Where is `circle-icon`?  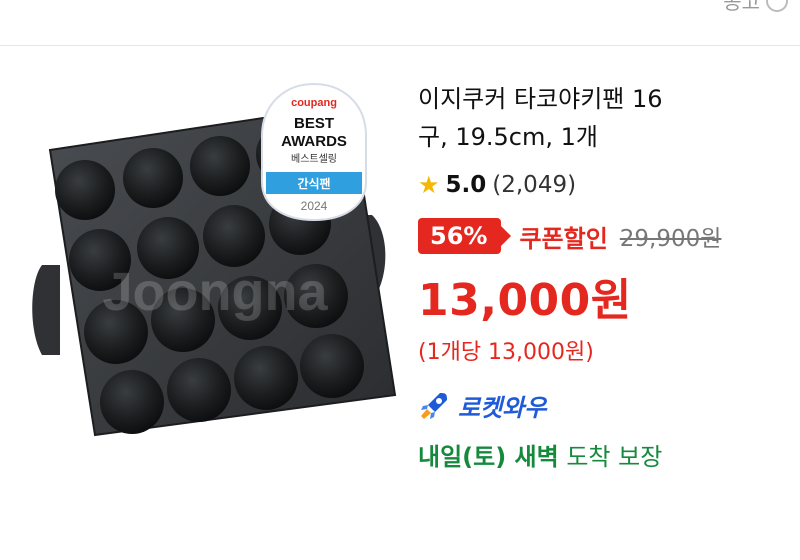
circle-icon is located at coordinates (777, 6).